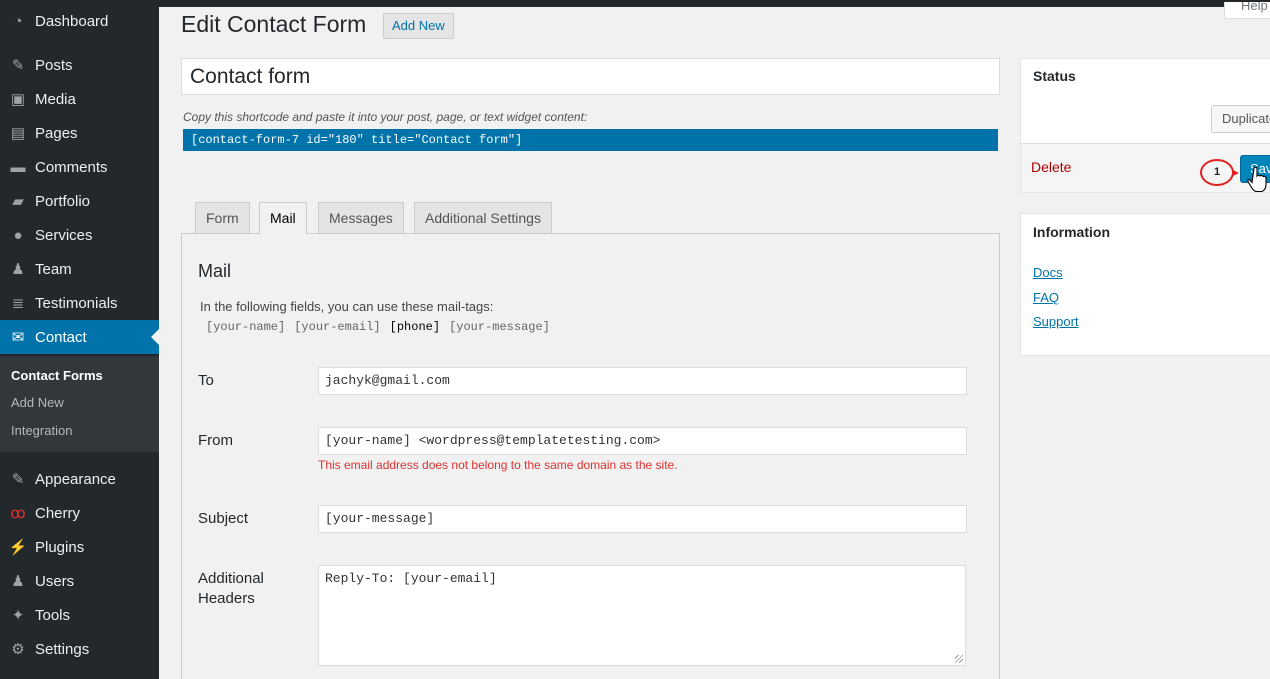 The width and height of the screenshot is (1270, 679). Describe the element at coordinates (18, 269) in the screenshot. I see `team-icon: ♟` at that location.